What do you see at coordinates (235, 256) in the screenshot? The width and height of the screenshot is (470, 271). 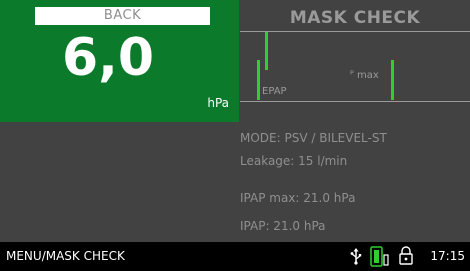 I see `status-bar: MENU/MASK CHECK 17:15` at bounding box center [235, 256].